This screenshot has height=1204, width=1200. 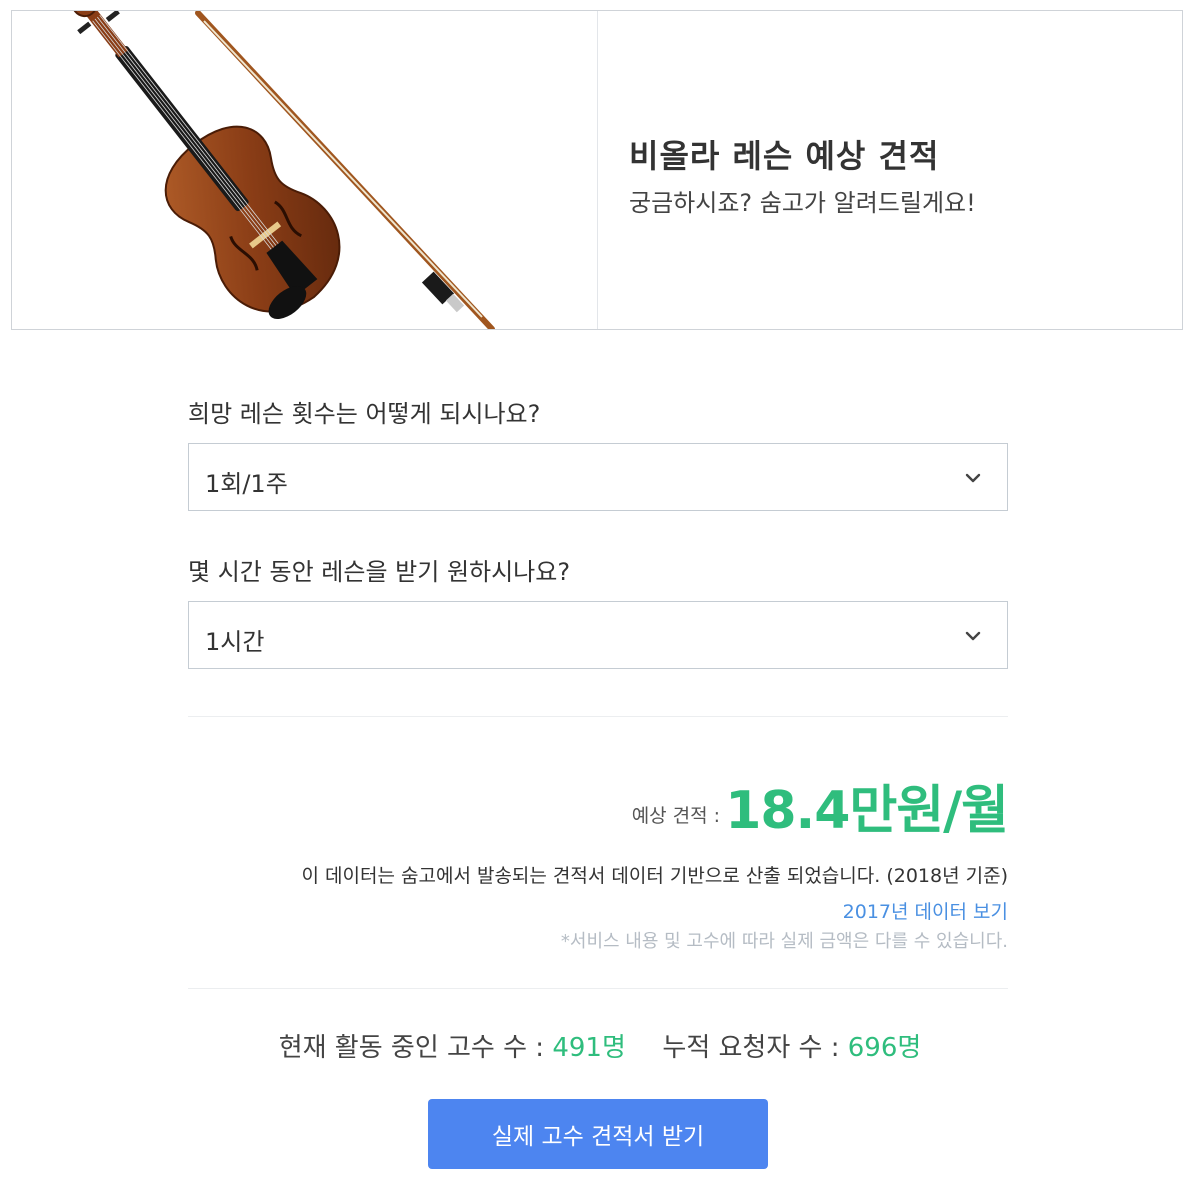 I want to click on lesson-duration-value: 1시간, so click(x=235, y=642).